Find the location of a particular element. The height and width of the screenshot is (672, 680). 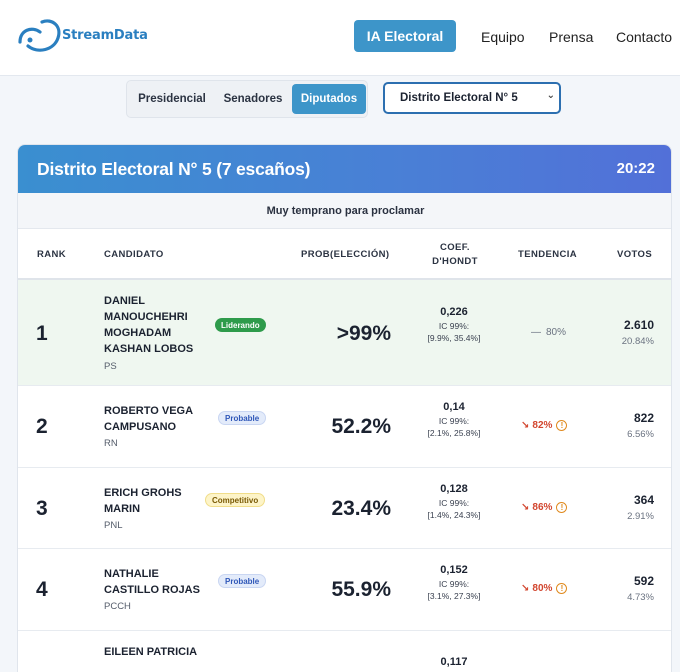

district-select-value: Distrito Electoral N° 5 is located at coordinates (459, 98).